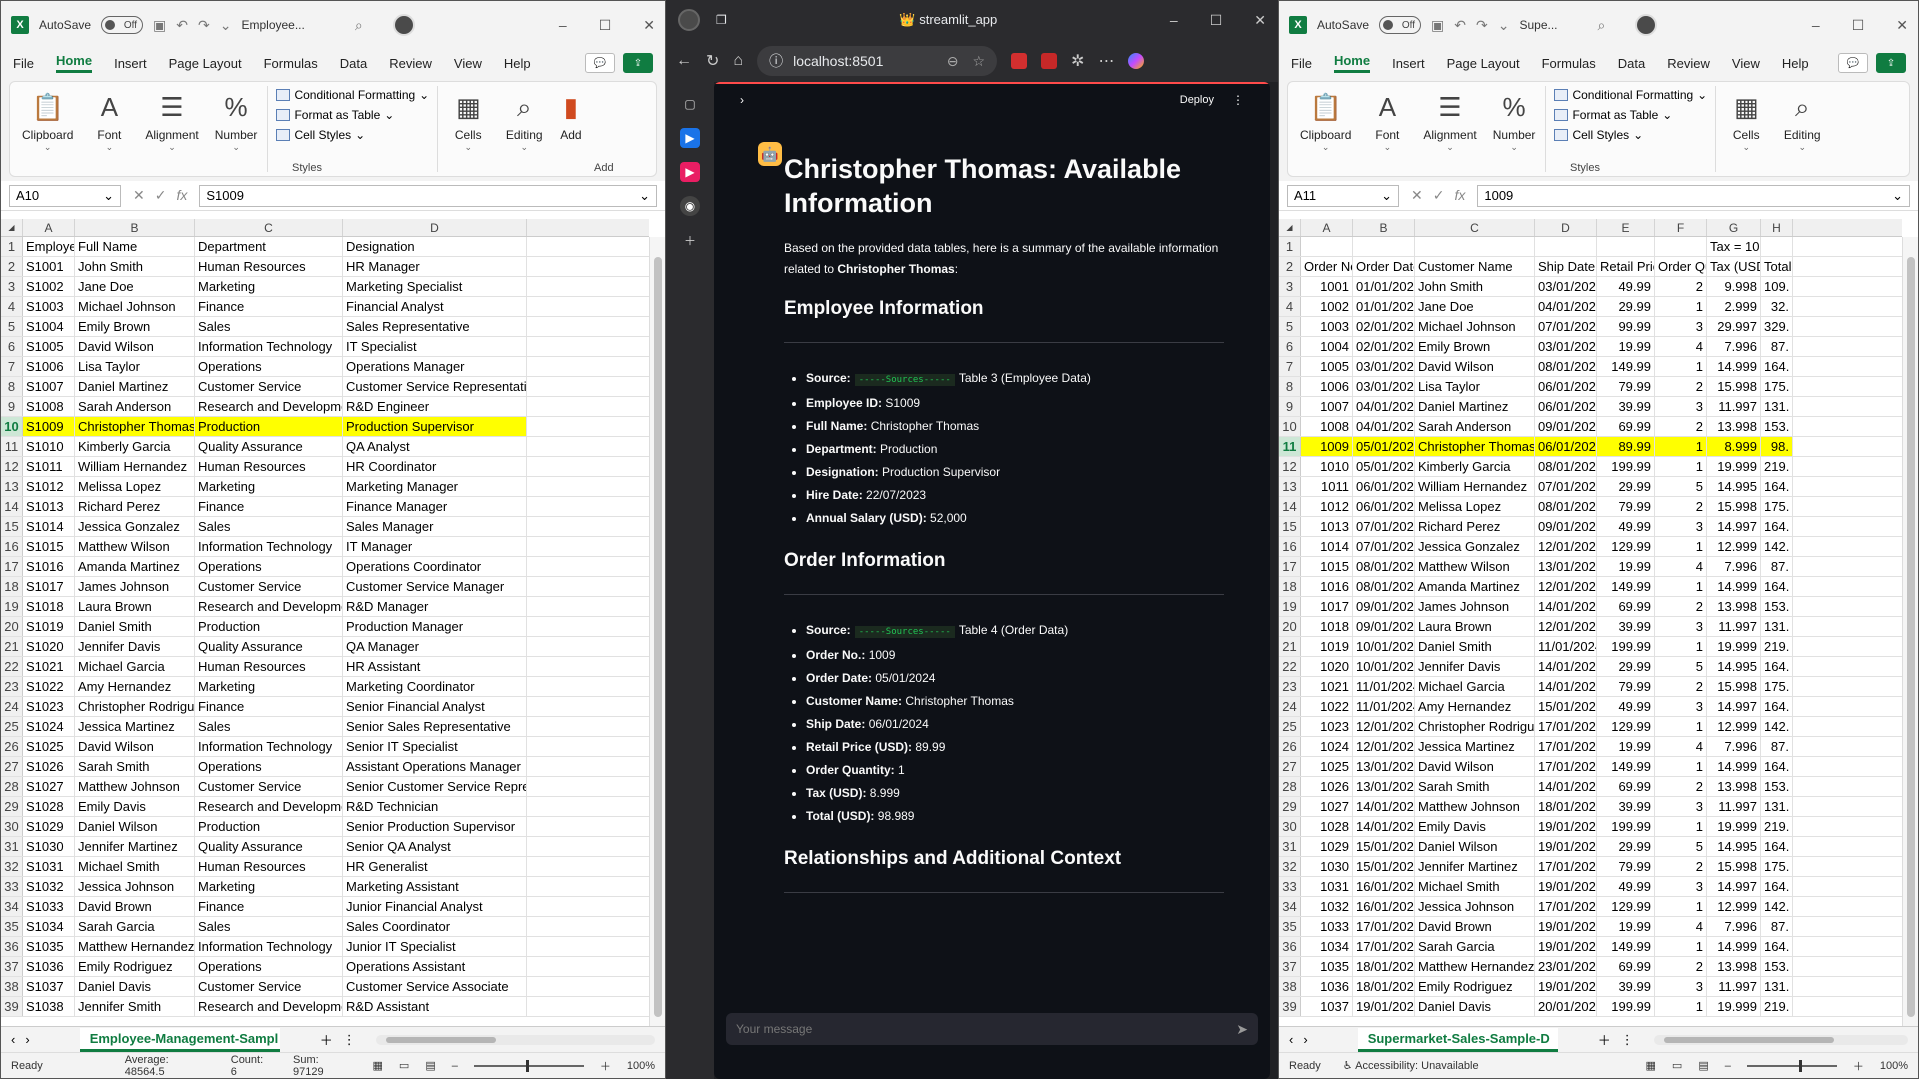 The image size is (1919, 1079). I want to click on cell: Marketing Manager, so click(435, 486).